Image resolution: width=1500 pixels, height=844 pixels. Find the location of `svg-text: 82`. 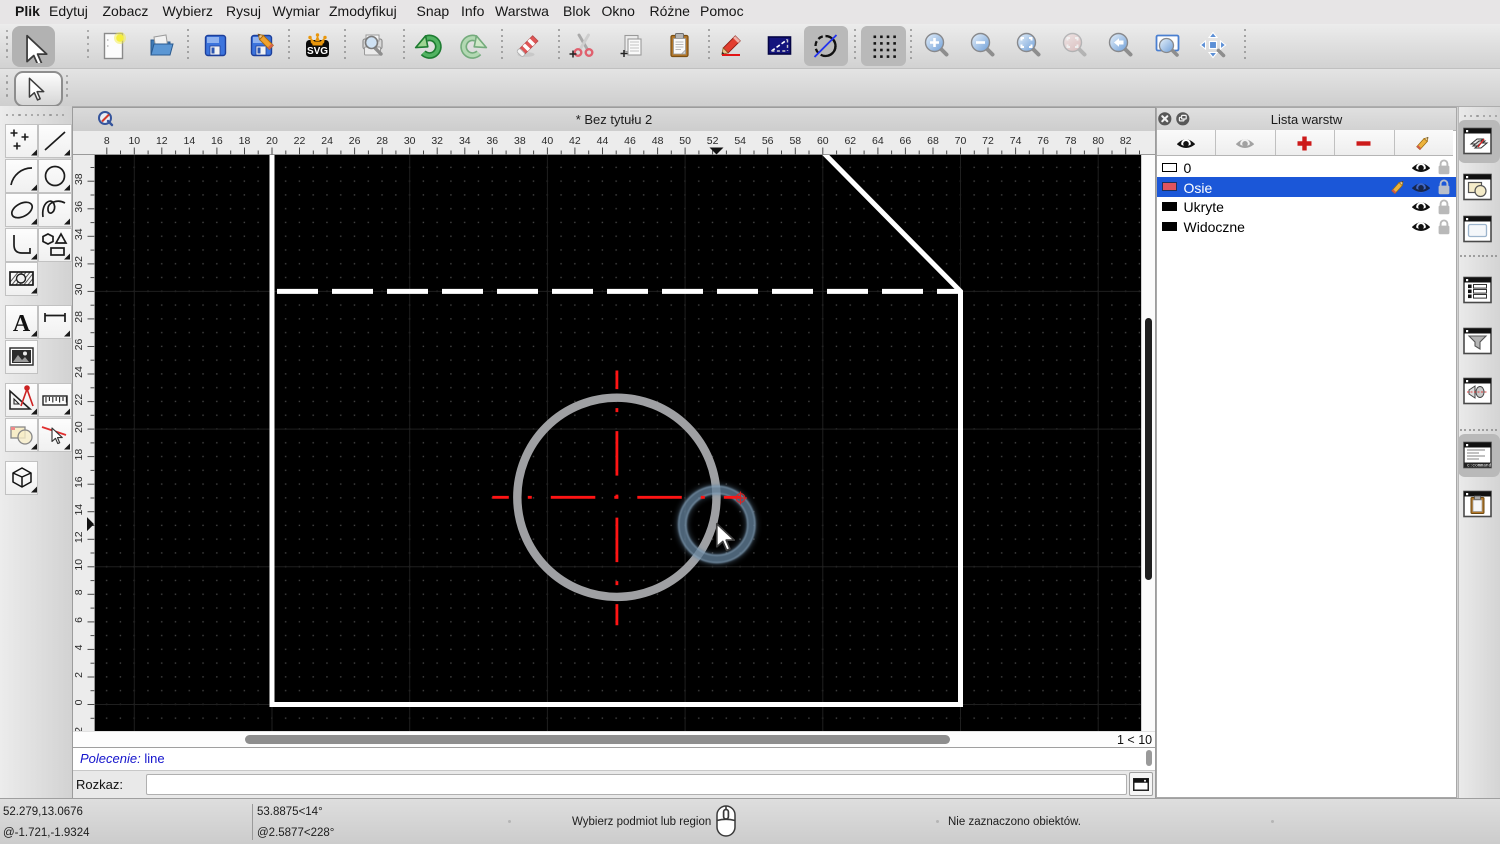

svg-text: 82 is located at coordinates (1126, 141).